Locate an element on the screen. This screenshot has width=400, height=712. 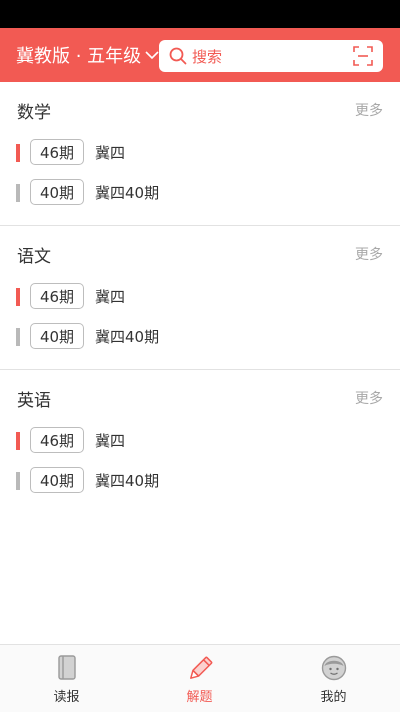
scan-icon is located at coordinates (363, 58).